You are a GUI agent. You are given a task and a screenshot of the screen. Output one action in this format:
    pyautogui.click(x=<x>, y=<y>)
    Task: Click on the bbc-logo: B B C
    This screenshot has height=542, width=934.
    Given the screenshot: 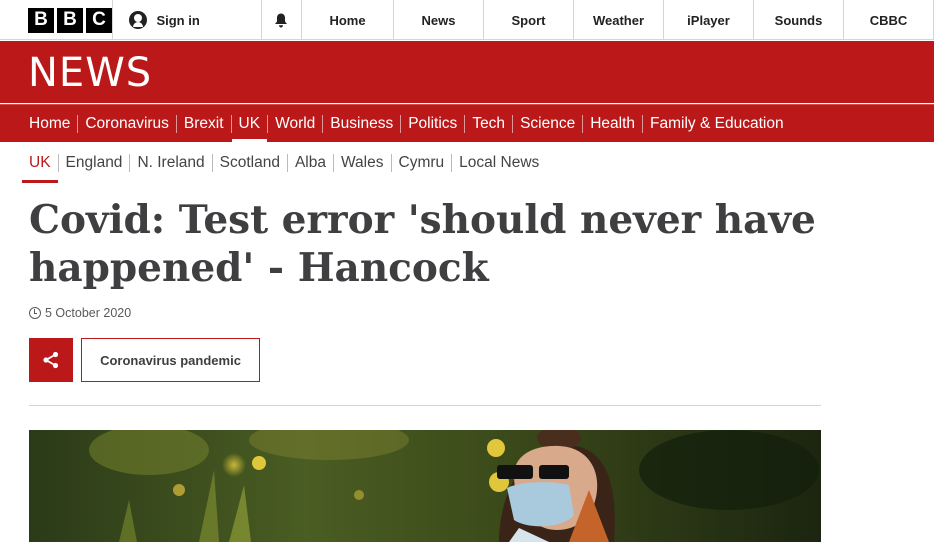 What is the action you would take?
    pyautogui.click(x=57, y=20)
    